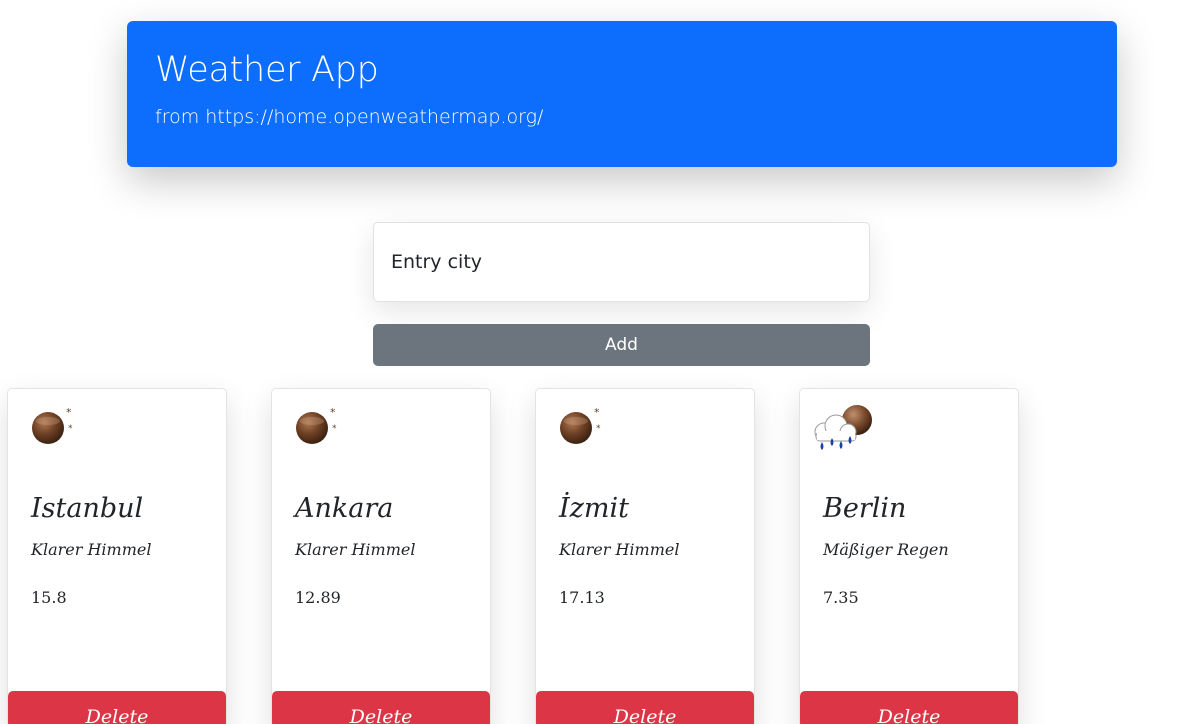 This screenshot has height=724, width=1192. I want to click on rain-night-icon, so click(843, 427).